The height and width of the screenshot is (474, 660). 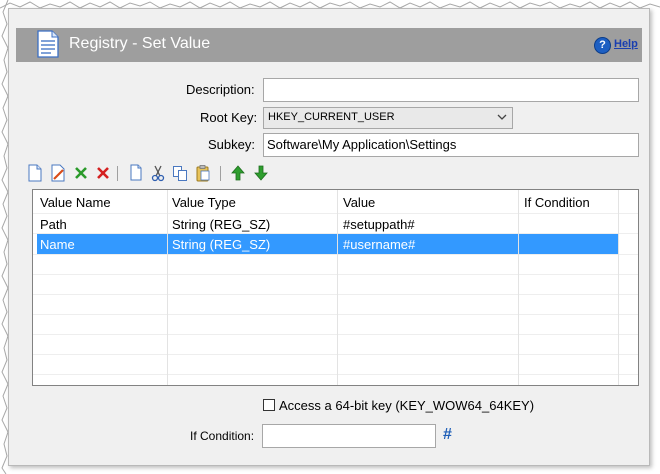 I want to click on paste-icon, so click(x=203, y=173).